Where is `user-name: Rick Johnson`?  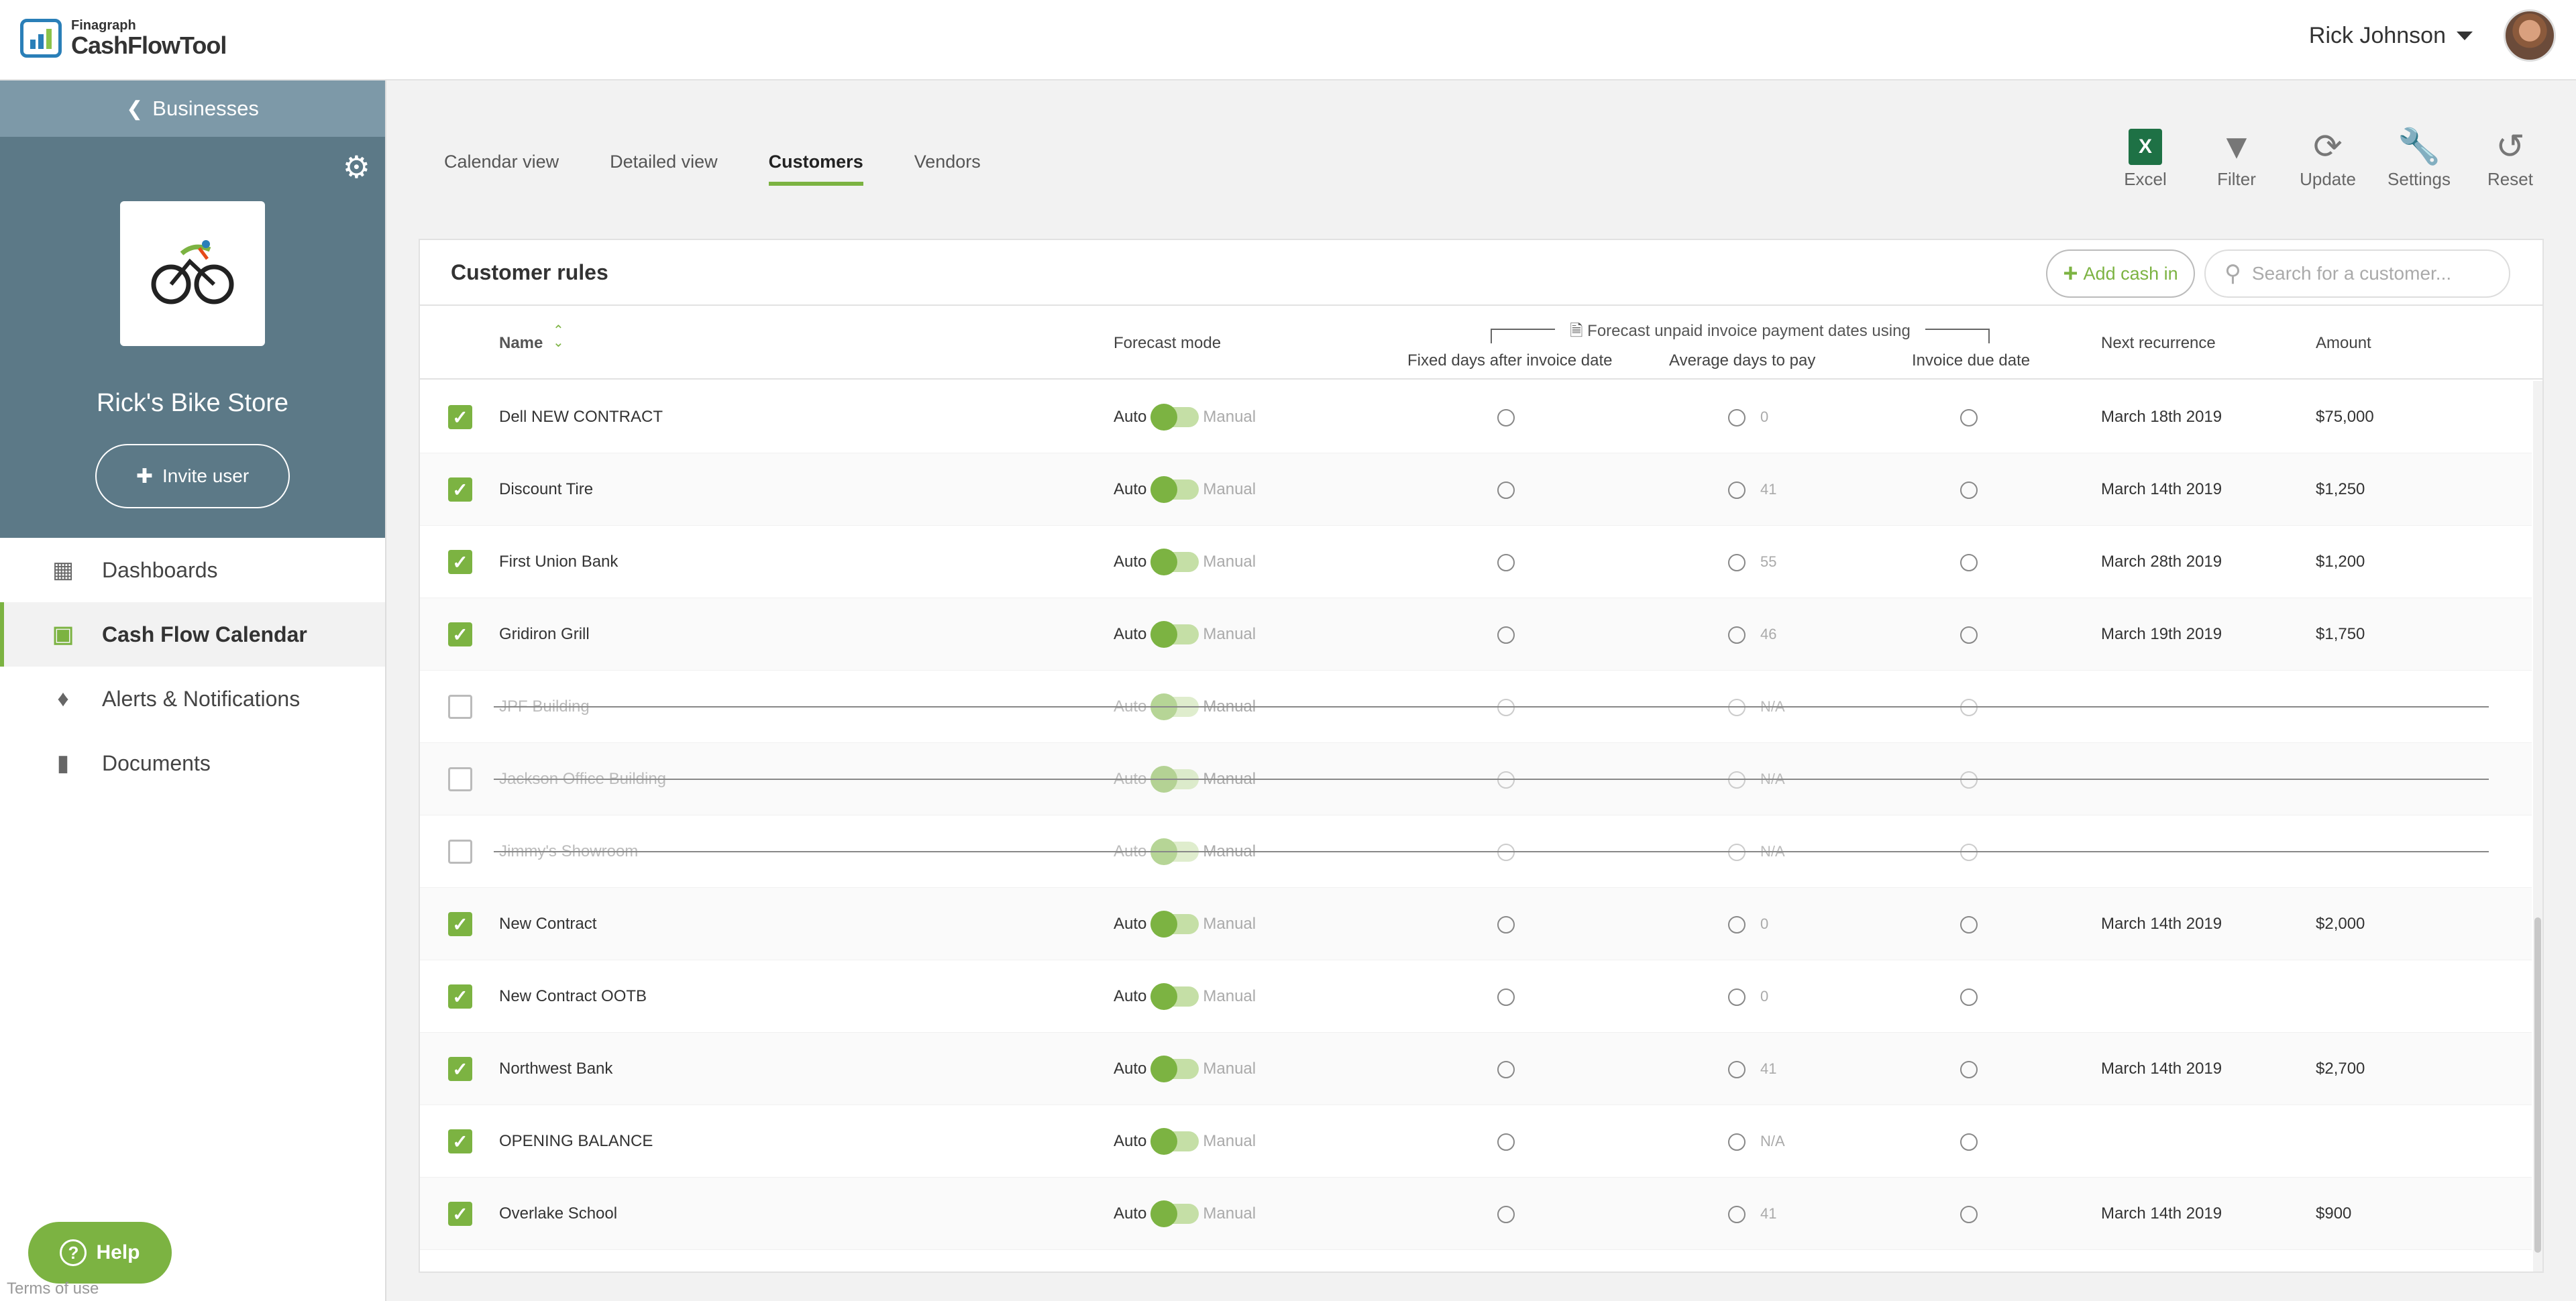 user-name: Rick Johnson is located at coordinates (2377, 36).